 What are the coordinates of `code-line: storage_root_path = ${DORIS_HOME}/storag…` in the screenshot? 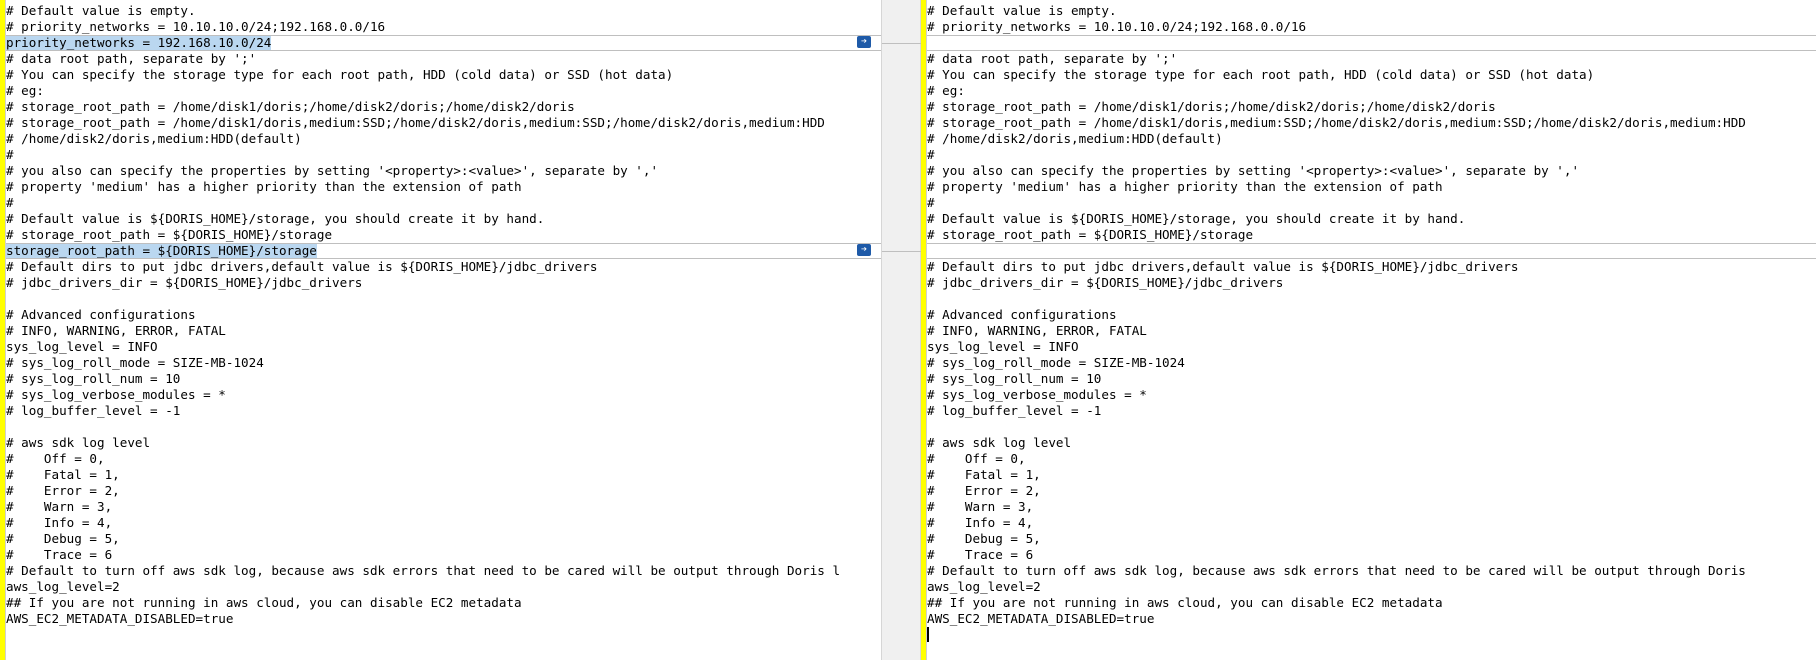 It's located at (443, 251).